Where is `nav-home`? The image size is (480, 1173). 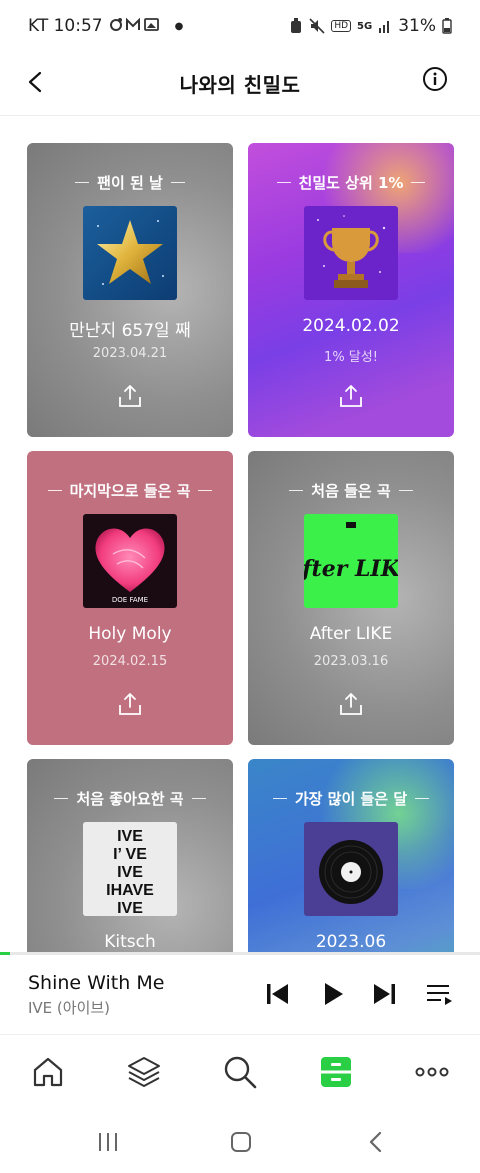 nav-home is located at coordinates (48, 1072).